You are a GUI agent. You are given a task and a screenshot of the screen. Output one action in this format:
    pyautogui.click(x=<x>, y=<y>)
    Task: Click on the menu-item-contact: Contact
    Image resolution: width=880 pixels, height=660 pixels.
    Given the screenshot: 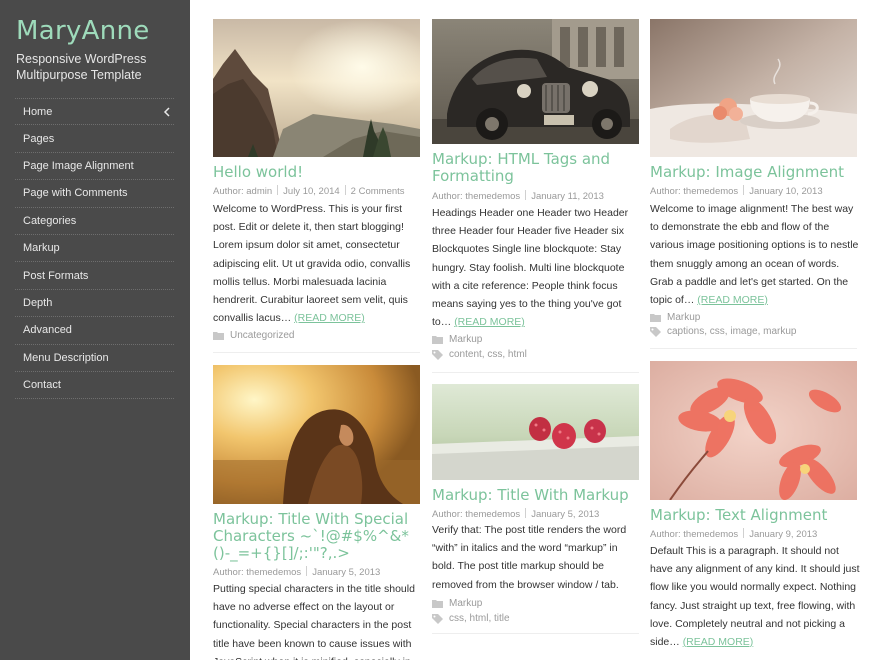 What is the action you would take?
    pyautogui.click(x=94, y=386)
    